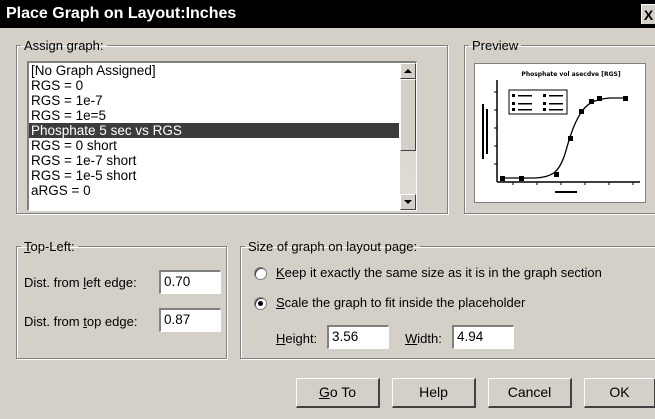 This screenshot has width=655, height=419. What do you see at coordinates (530, 393) in the screenshot?
I see `cancel-button: Cancel` at bounding box center [530, 393].